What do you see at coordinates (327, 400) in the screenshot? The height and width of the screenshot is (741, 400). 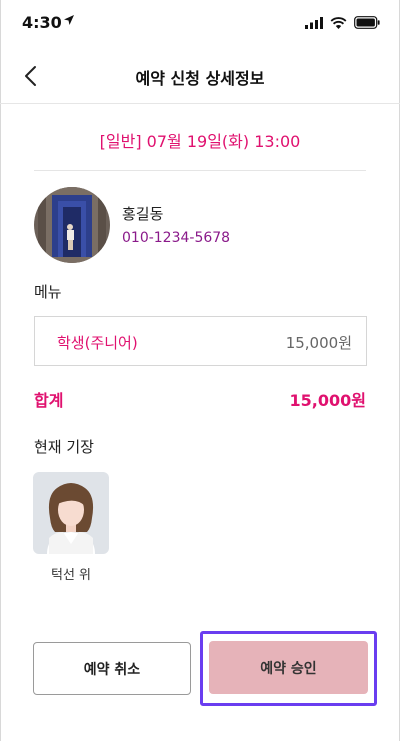 I see `total-value: 15,000원` at bounding box center [327, 400].